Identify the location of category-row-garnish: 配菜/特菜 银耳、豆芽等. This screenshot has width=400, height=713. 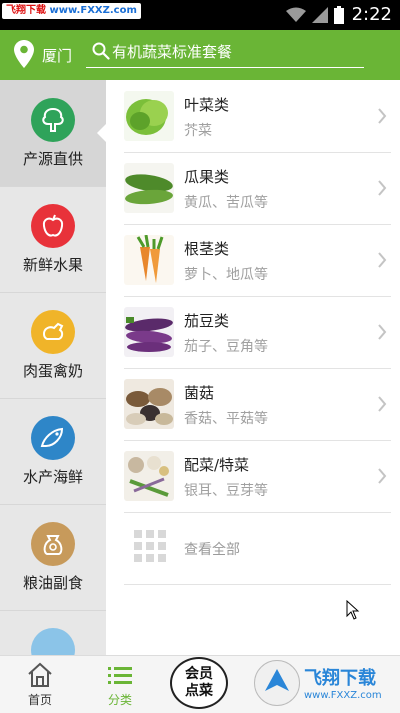
(257, 476).